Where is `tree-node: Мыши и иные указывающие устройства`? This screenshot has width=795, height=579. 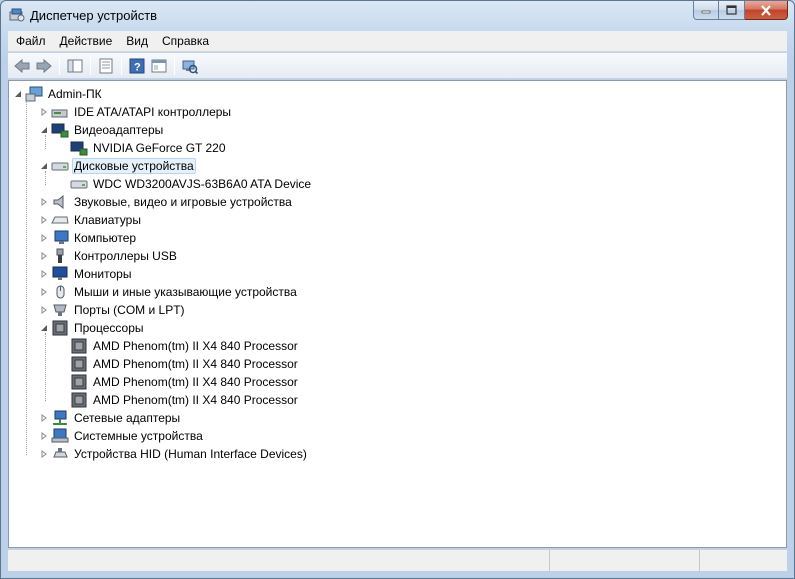 tree-node: Мыши и иные указывающие устройства is located at coordinates (169, 292).